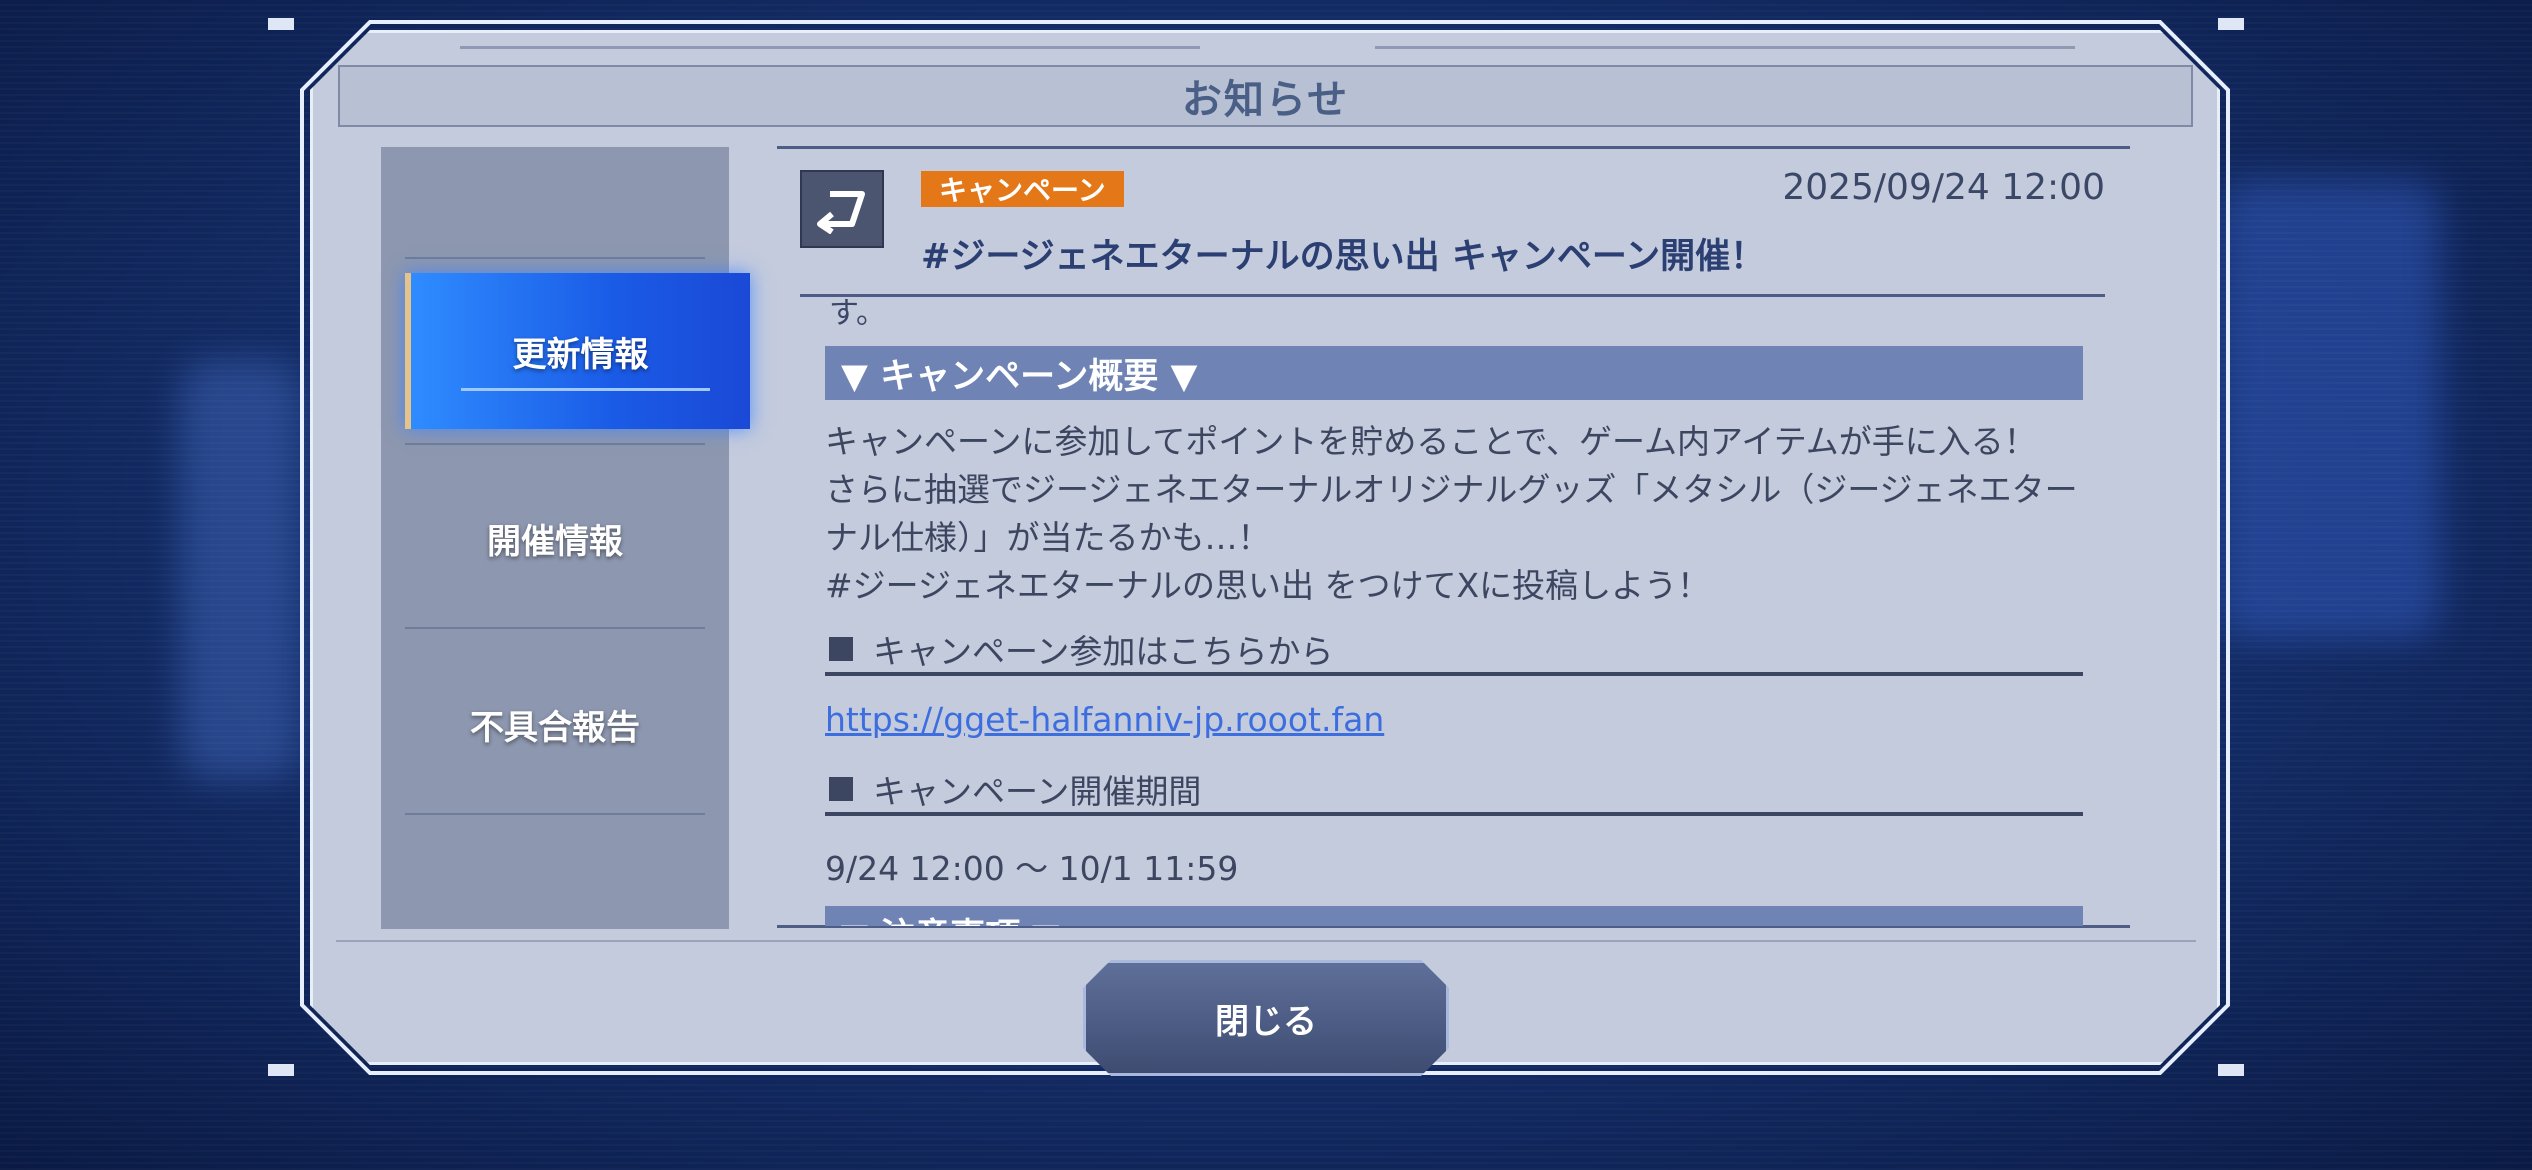  What do you see at coordinates (1037, 791) in the screenshot?
I see `period-heading-label: キャンペーン開催期間` at bounding box center [1037, 791].